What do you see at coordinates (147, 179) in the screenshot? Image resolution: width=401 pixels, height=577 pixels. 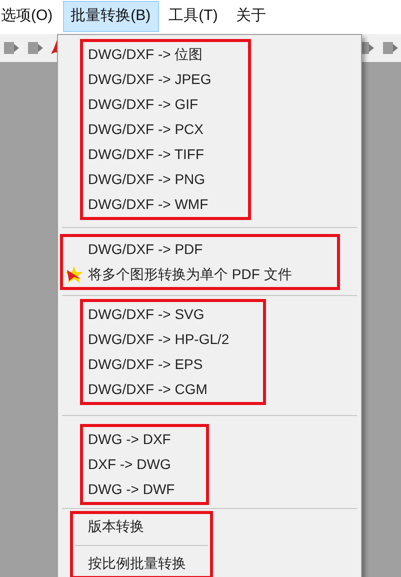 I see `menu-option: DWG/DXF -> PNG` at bounding box center [147, 179].